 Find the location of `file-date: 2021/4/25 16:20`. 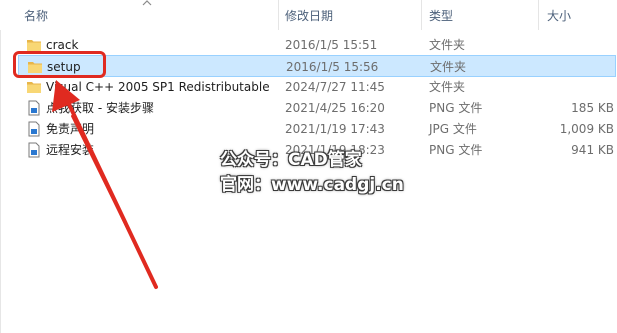

file-date: 2021/4/25 16:20 is located at coordinates (335, 108).